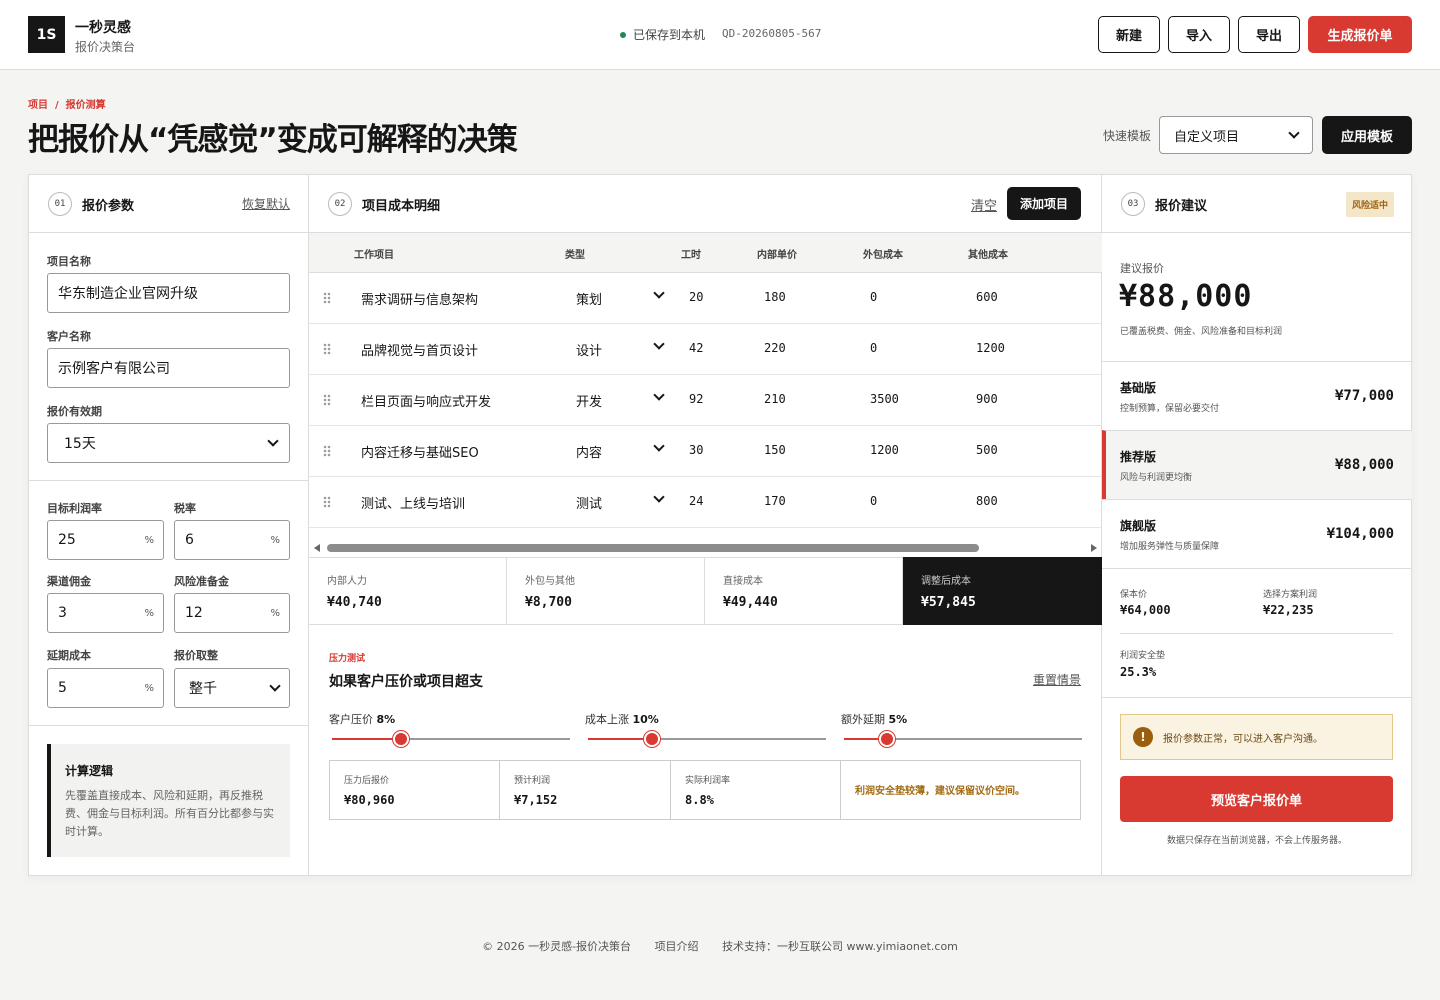  I want to click on cell-name: 测试、上线与培训, so click(413, 502).